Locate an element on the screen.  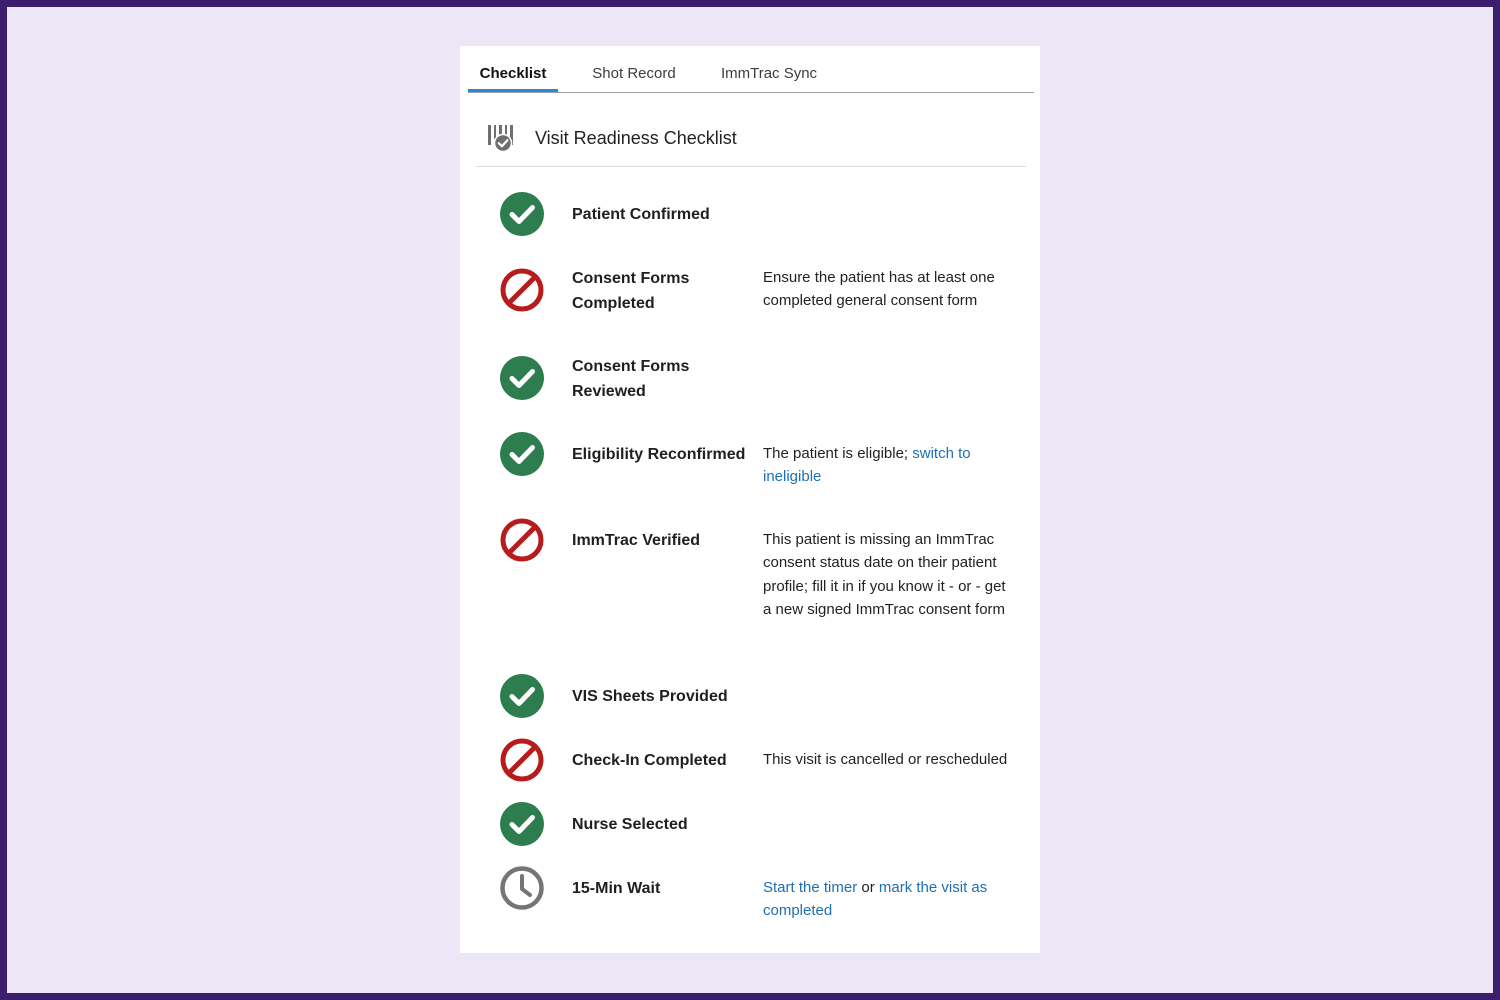
item-label: Check-In Completed is located at coordinates (649, 760).